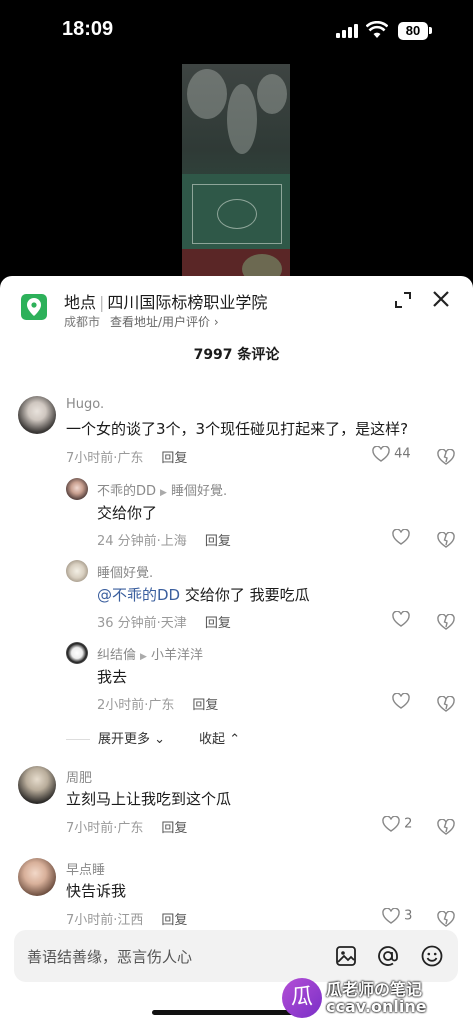  I want to click on expand-more-button: 展开更多 ⌄, so click(131, 739).